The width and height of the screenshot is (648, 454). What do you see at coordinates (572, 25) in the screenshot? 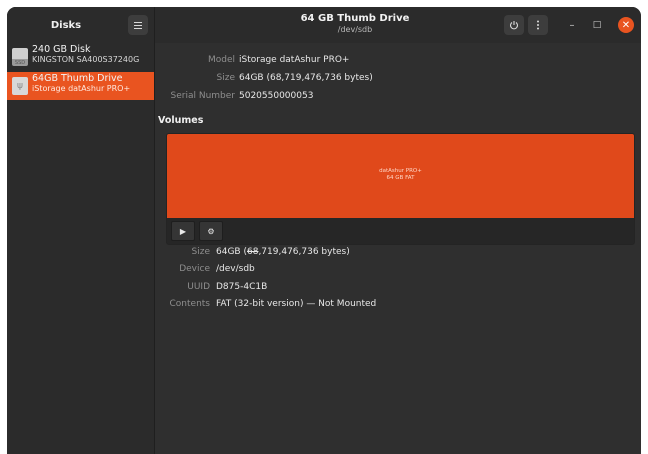
I see `minimize-button: –` at bounding box center [572, 25].